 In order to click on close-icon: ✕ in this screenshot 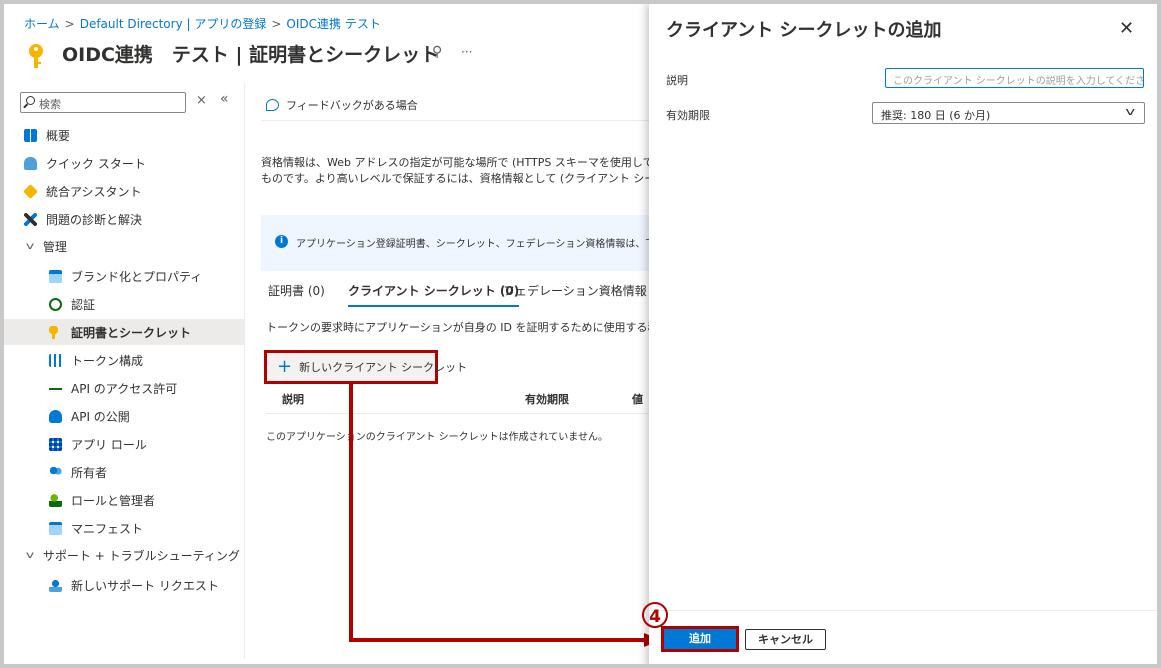, I will do `click(1126, 28)`.